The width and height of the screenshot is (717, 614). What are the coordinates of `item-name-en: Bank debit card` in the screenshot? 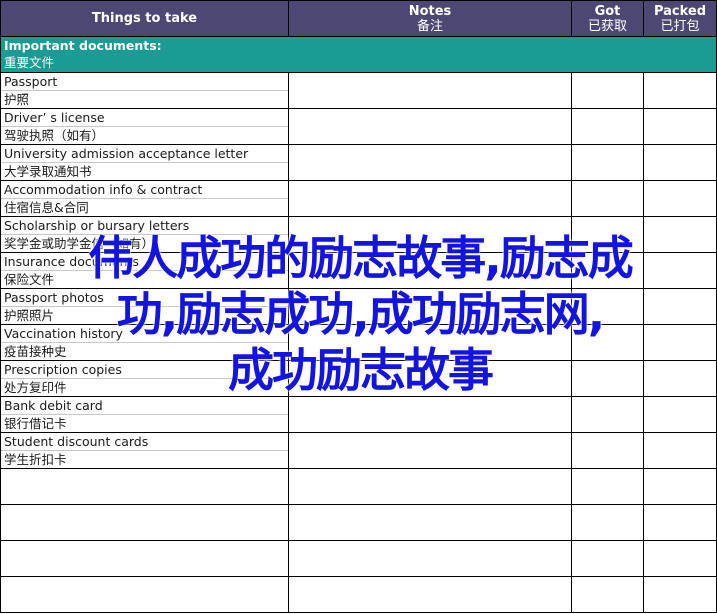 It's located at (144, 406).